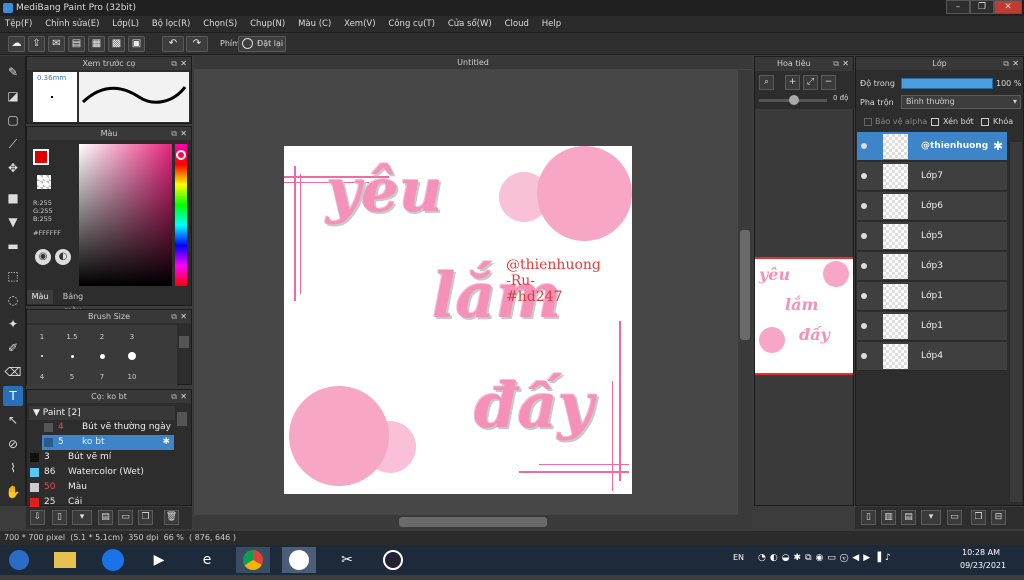 The height and width of the screenshot is (580, 1024). Describe the element at coordinates (947, 83) in the screenshot. I see `opacity-slider` at that location.